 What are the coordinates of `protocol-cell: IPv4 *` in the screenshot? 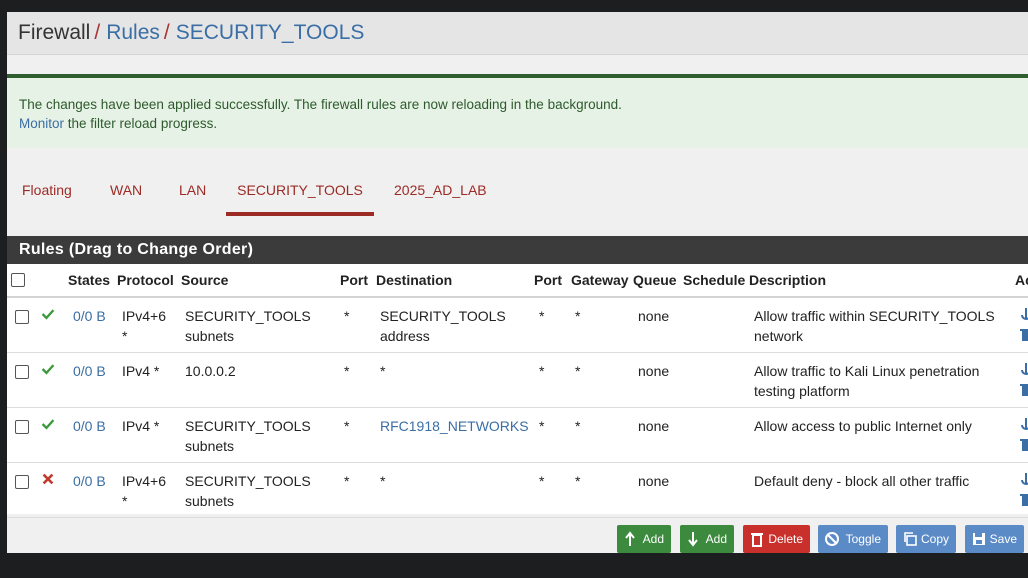 It's located at (141, 426).